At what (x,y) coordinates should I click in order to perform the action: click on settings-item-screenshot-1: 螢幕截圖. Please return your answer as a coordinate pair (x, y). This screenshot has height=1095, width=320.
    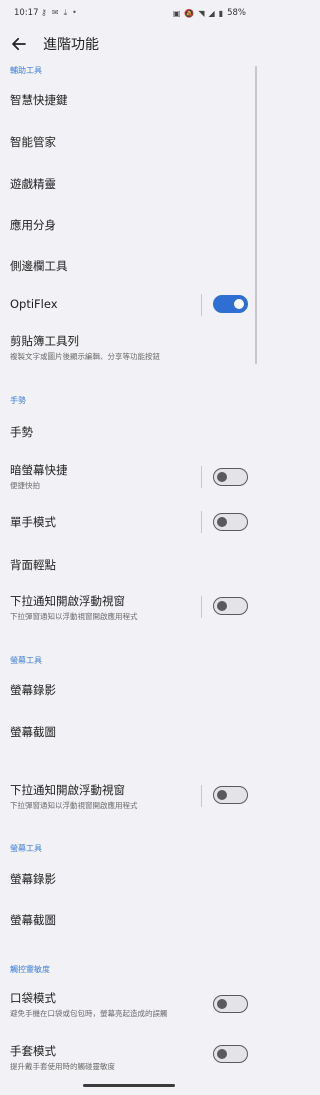
    Looking at the image, I should click on (129, 732).